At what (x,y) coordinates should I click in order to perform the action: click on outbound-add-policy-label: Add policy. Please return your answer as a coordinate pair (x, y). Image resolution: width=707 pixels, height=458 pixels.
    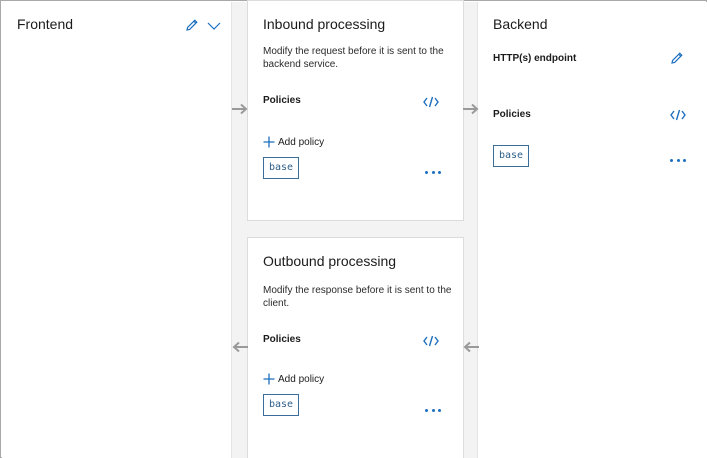
    Looking at the image, I should click on (301, 379).